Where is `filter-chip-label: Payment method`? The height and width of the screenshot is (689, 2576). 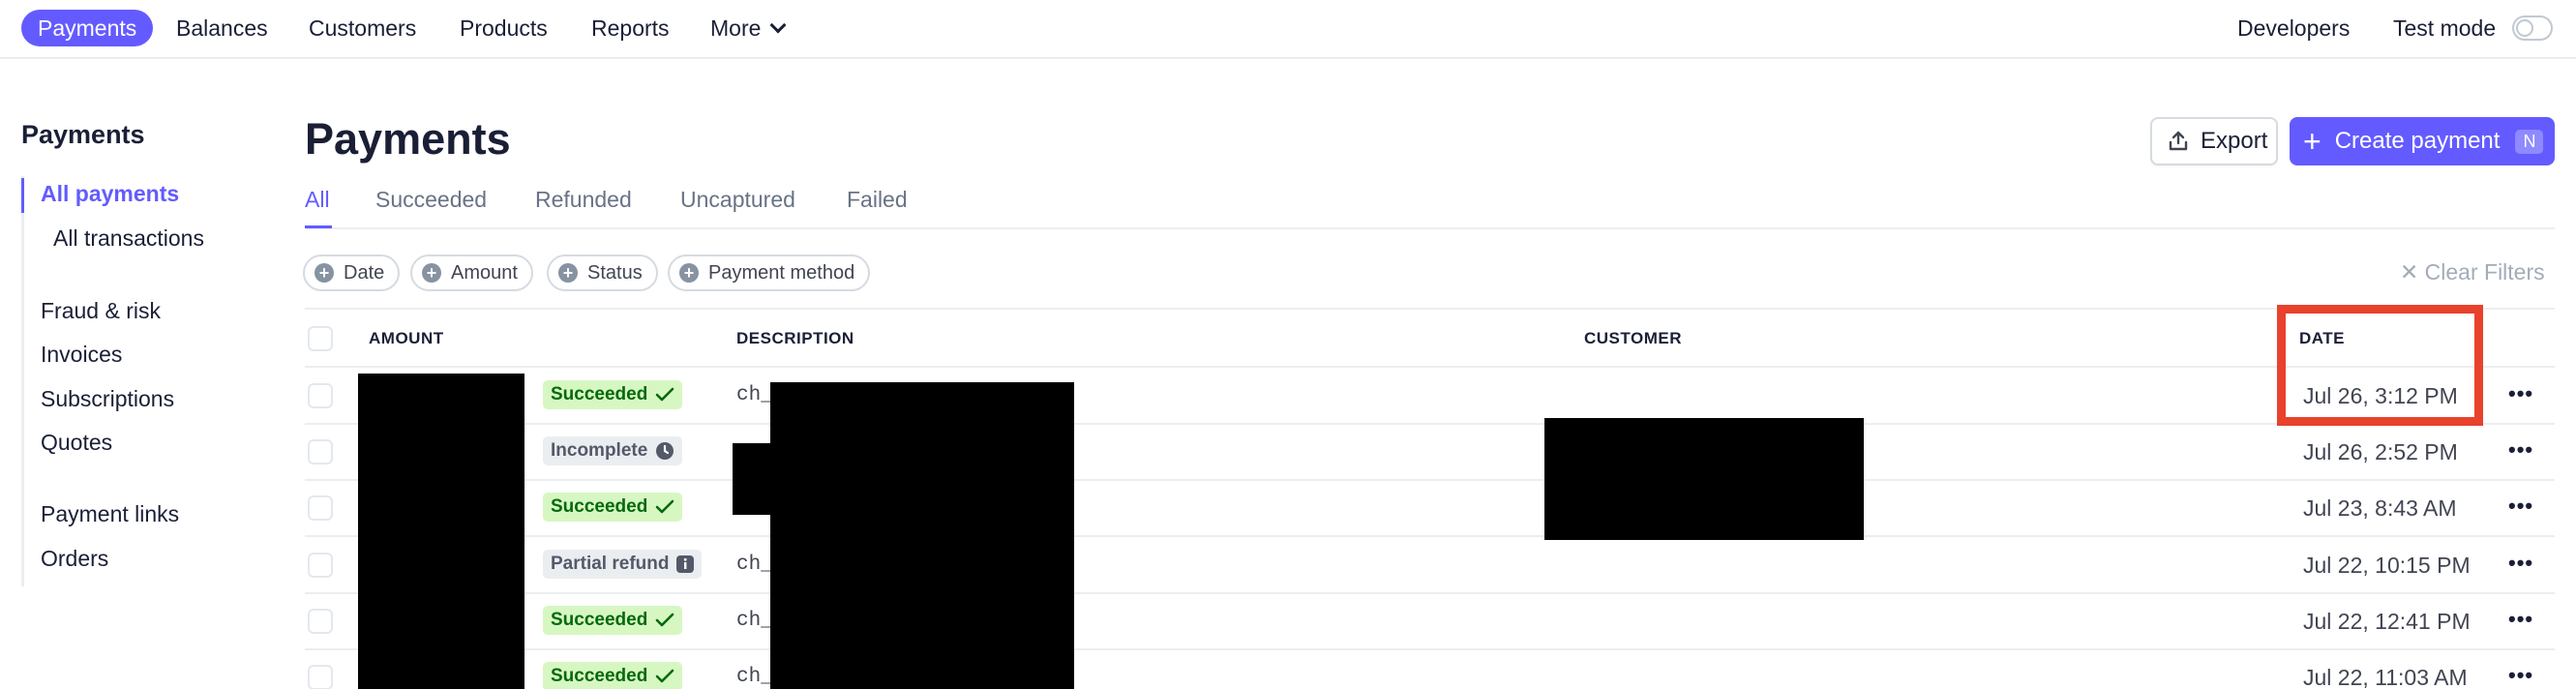 filter-chip-label: Payment method is located at coordinates (781, 272).